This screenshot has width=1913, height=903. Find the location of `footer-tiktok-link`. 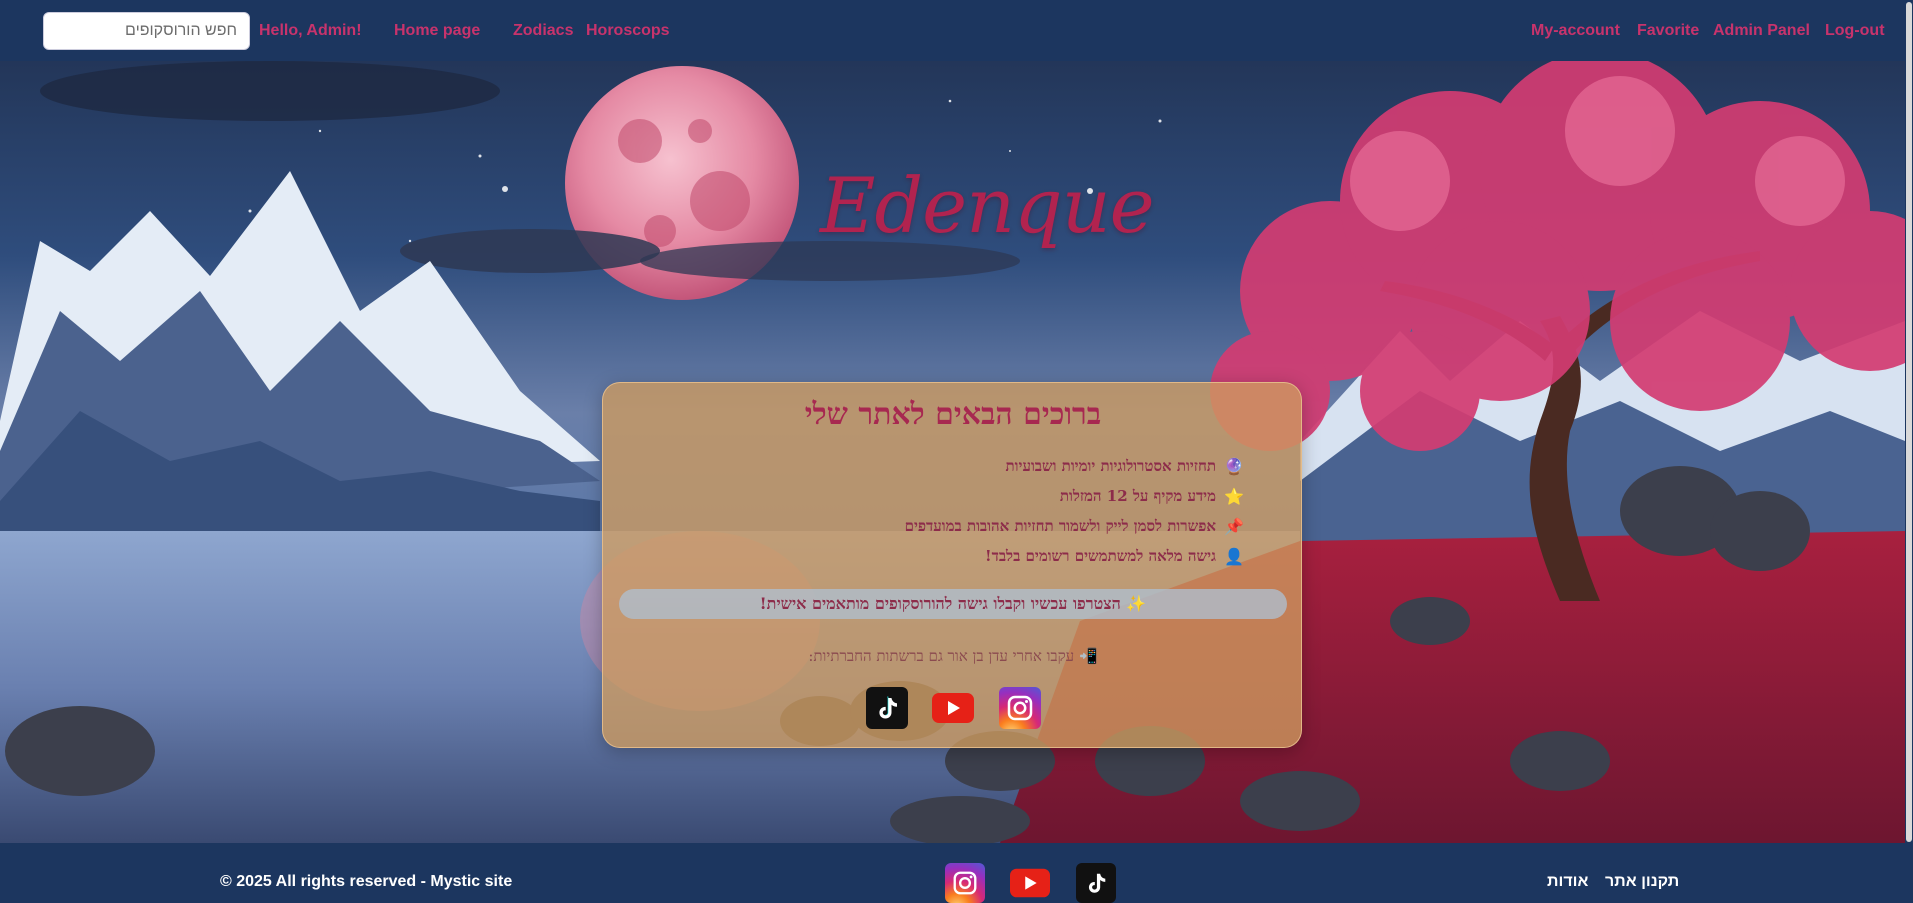

footer-tiktok-link is located at coordinates (1096, 883).